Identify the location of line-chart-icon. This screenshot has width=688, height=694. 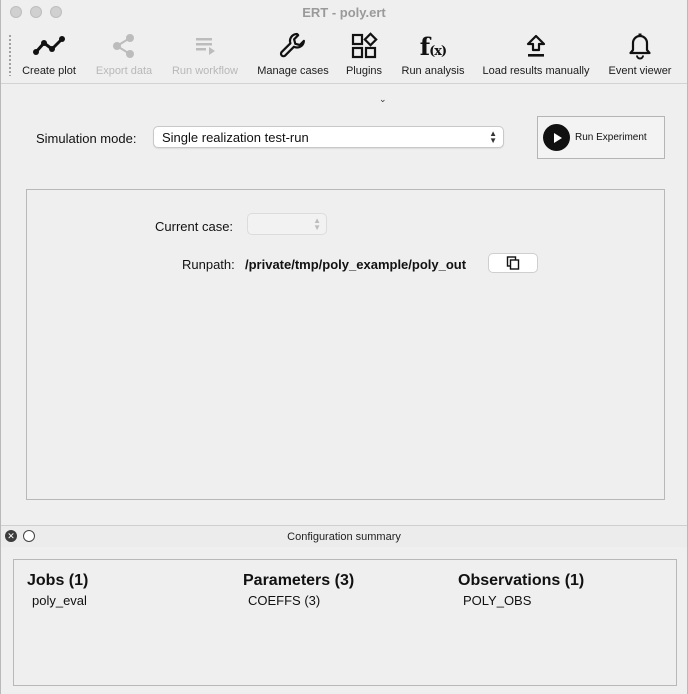
(49, 45).